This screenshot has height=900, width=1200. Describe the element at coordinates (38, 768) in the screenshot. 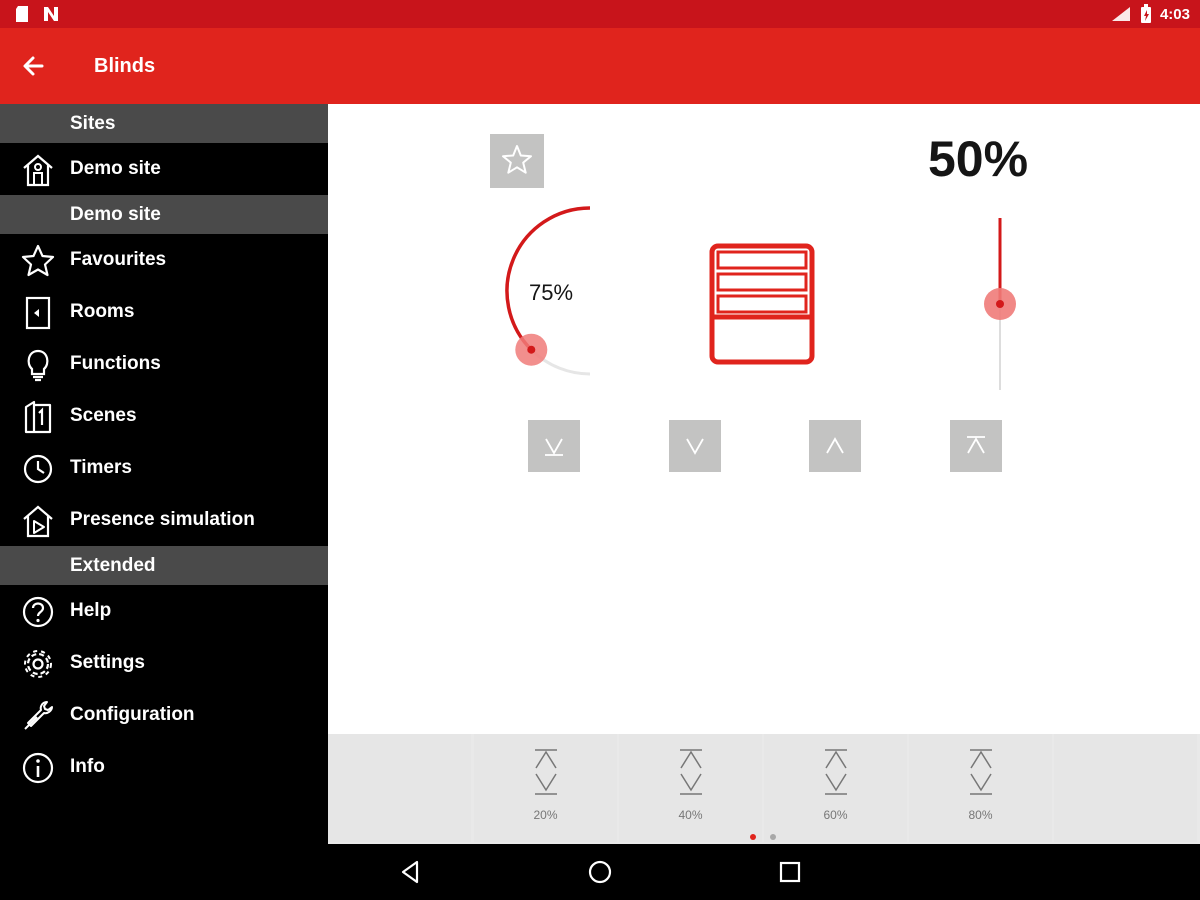

I see `info-icon` at that location.